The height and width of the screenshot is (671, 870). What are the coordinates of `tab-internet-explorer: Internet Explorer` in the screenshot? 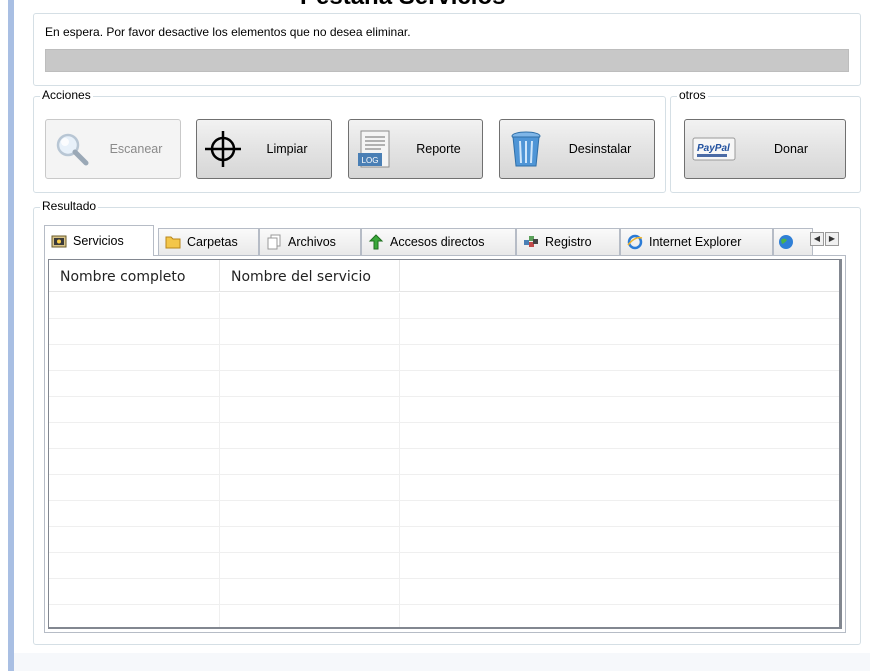 It's located at (696, 241).